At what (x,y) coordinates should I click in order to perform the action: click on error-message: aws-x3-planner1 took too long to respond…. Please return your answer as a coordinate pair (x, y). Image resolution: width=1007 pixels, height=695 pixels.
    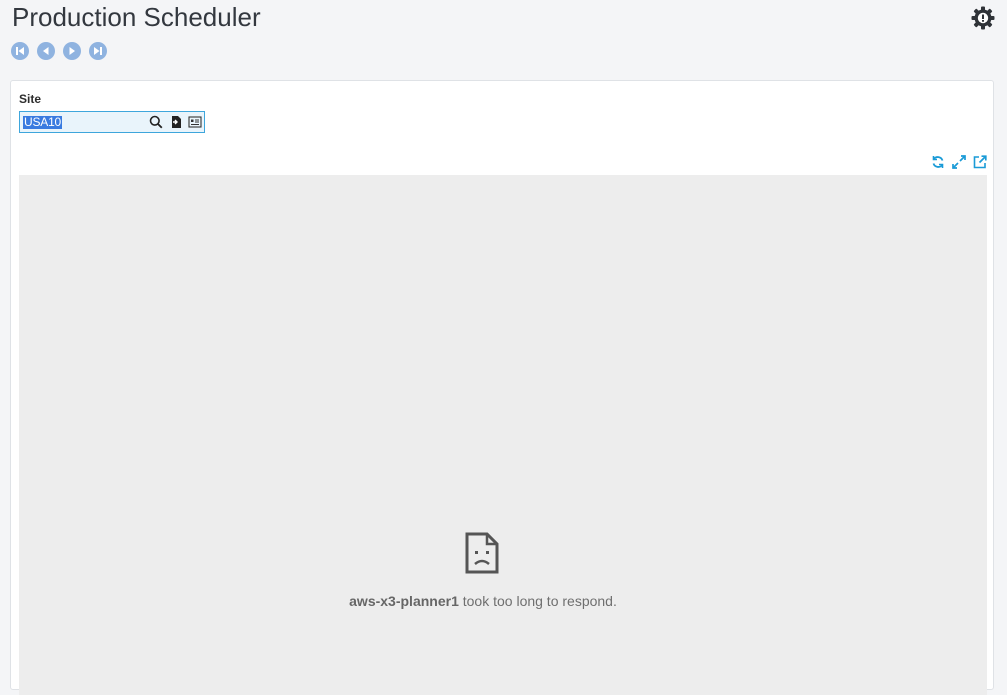
    Looking at the image, I should click on (483, 601).